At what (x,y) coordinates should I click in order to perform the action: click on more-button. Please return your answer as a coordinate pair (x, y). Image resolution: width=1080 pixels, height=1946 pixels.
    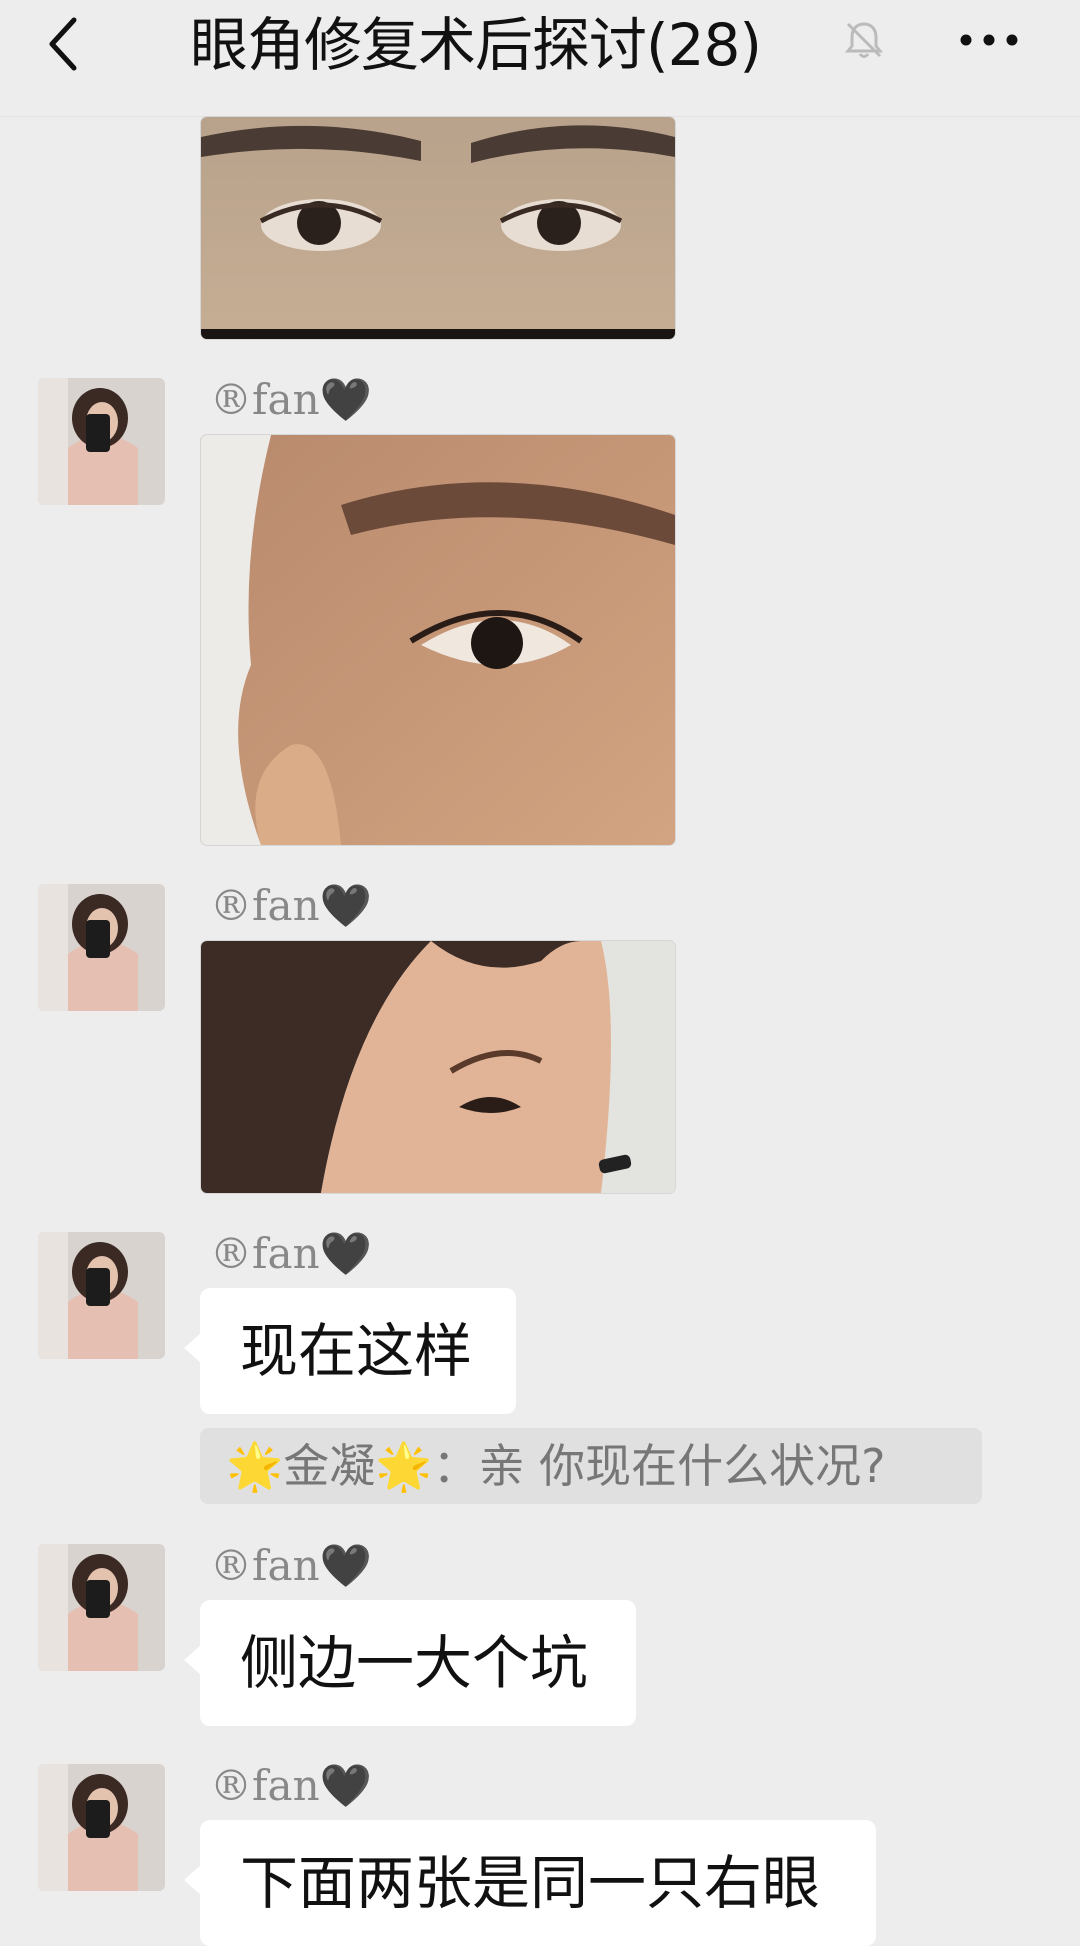
    Looking at the image, I should click on (989, 40).